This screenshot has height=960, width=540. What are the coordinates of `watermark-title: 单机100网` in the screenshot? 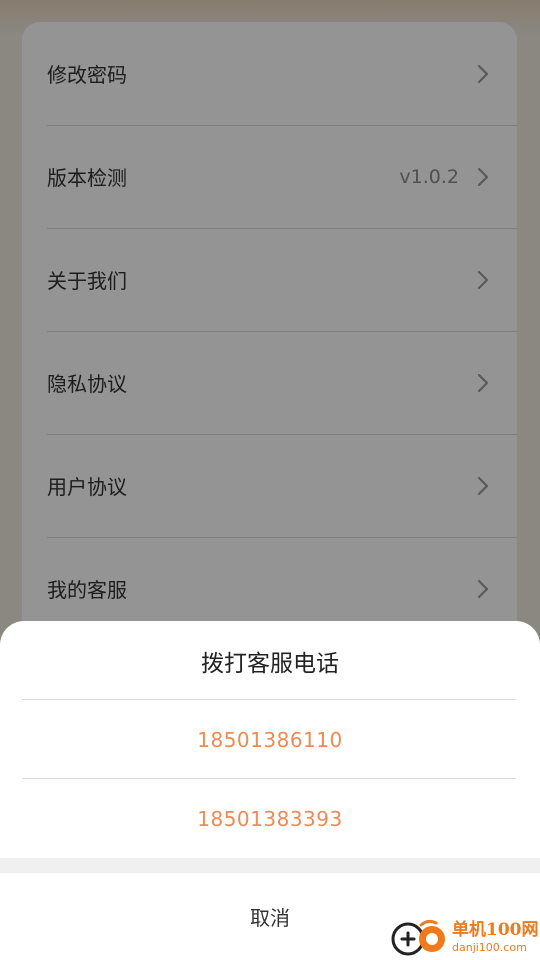 It's located at (495, 929).